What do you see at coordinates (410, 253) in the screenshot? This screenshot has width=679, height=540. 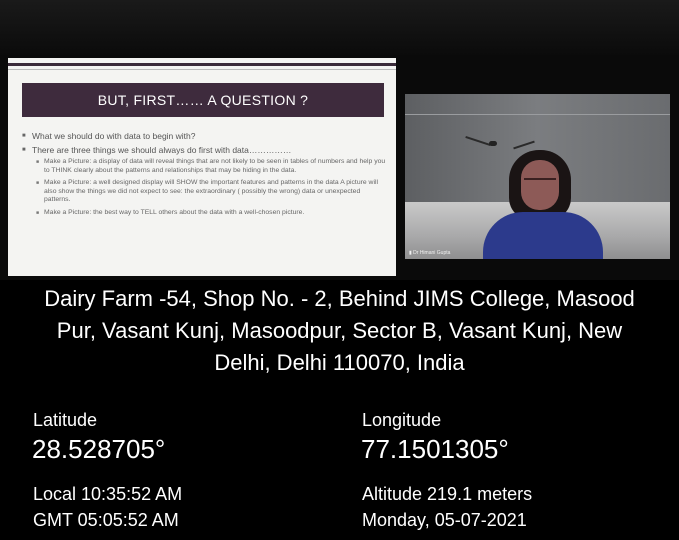 I see `mic-icon: ▮` at bounding box center [410, 253].